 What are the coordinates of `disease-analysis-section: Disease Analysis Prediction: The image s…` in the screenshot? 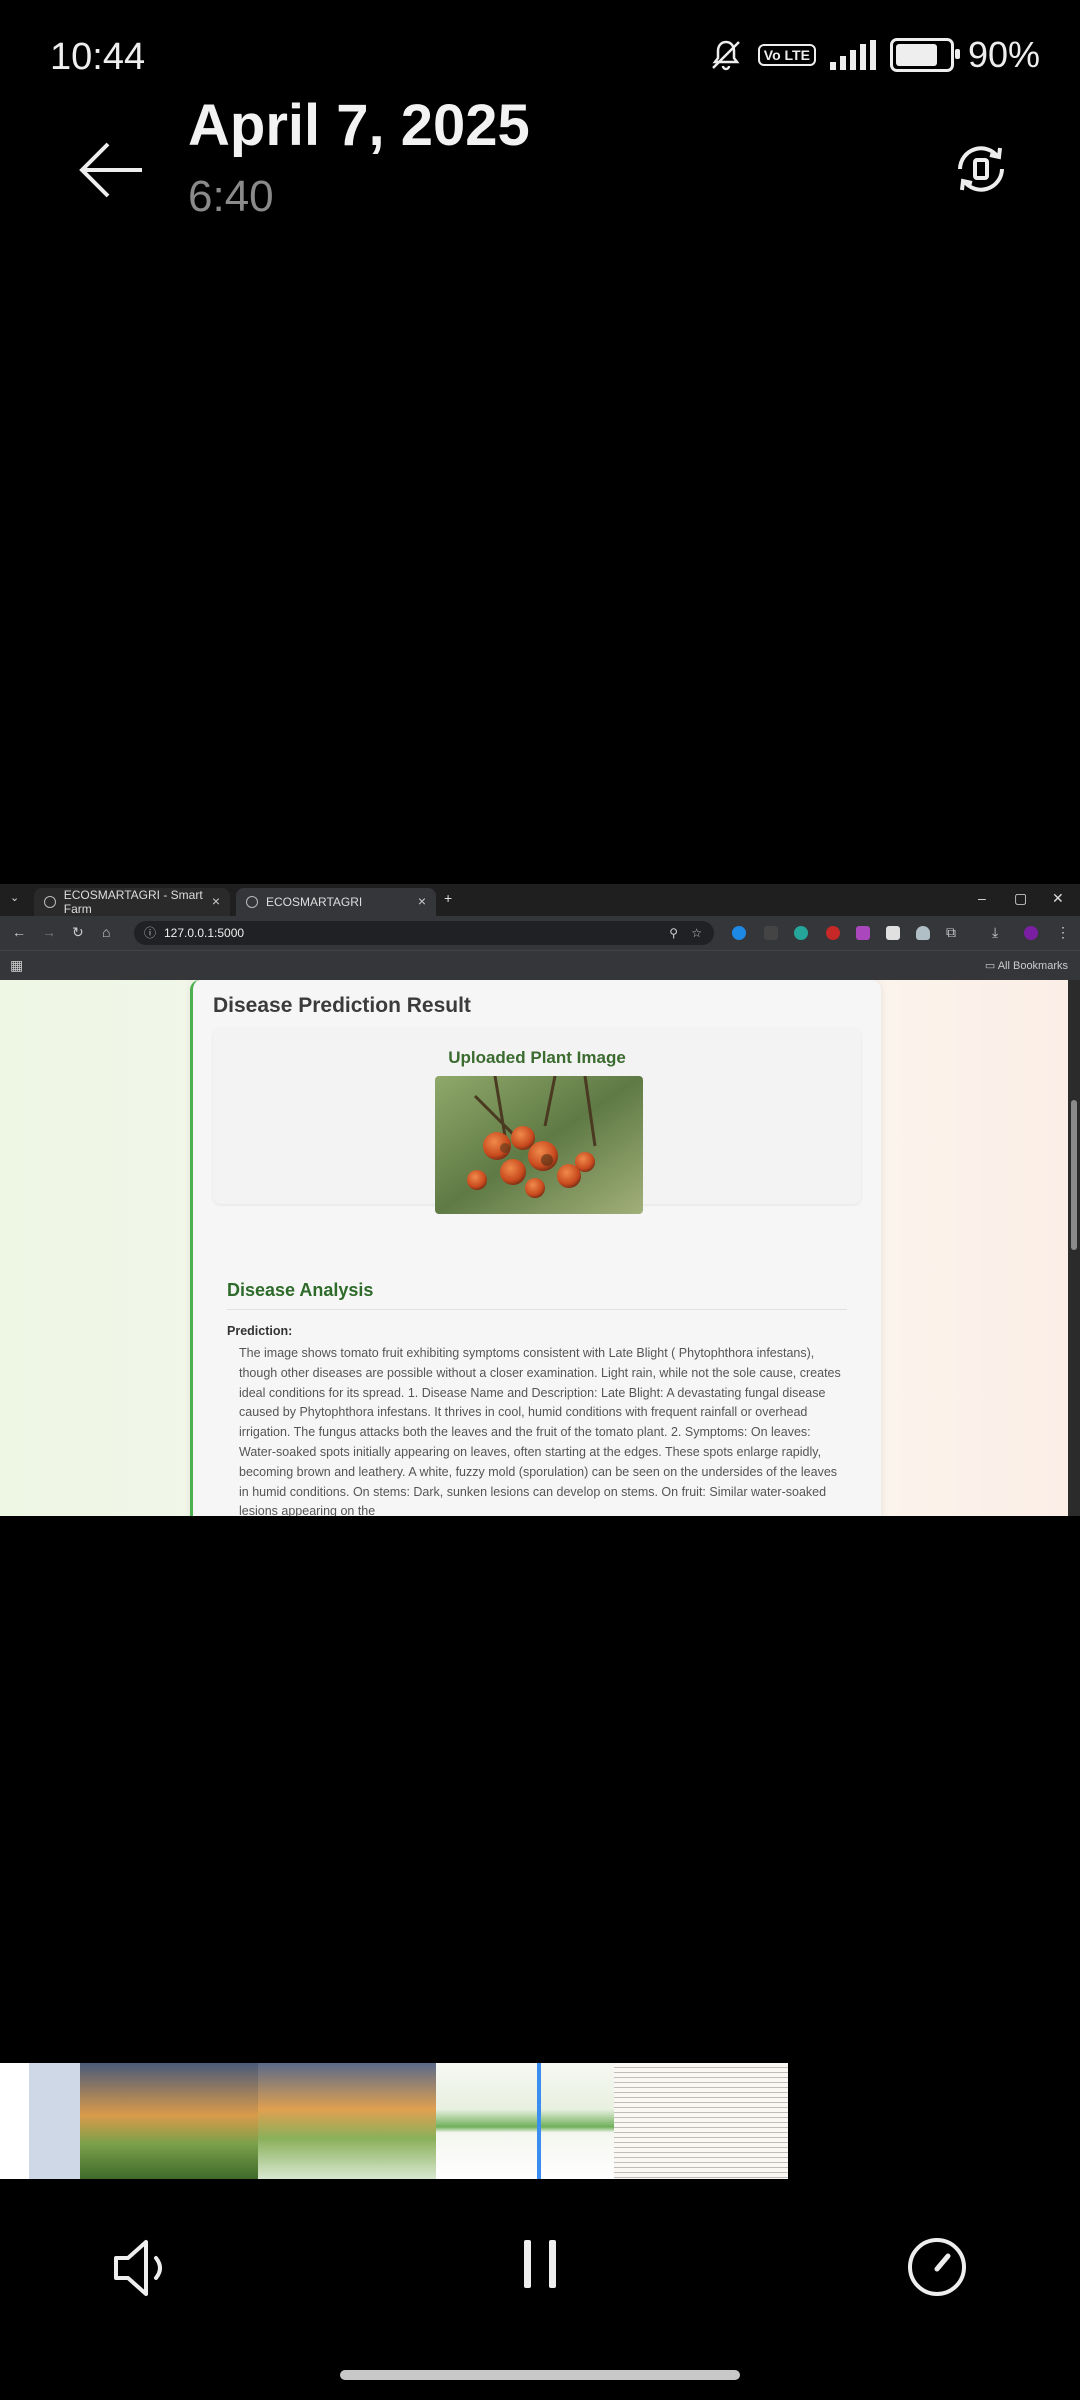 It's located at (537, 1398).